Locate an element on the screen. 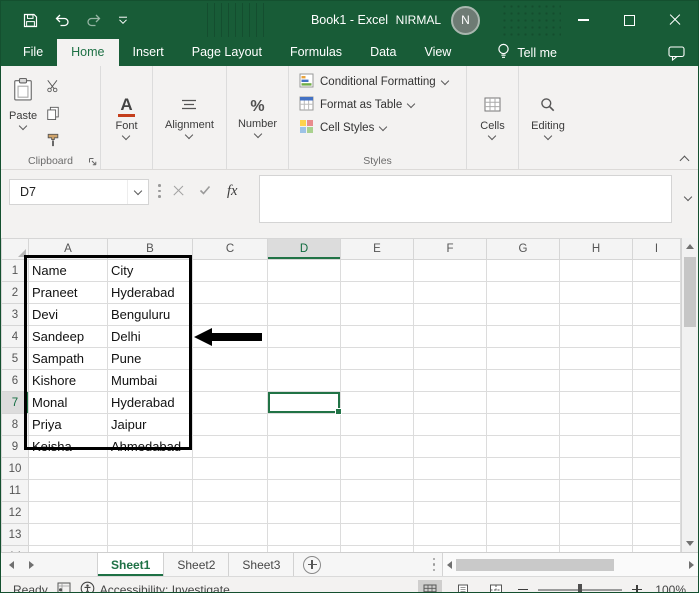 This screenshot has width=699, height=593. row-header-11: 11 is located at coordinates (15, 490).